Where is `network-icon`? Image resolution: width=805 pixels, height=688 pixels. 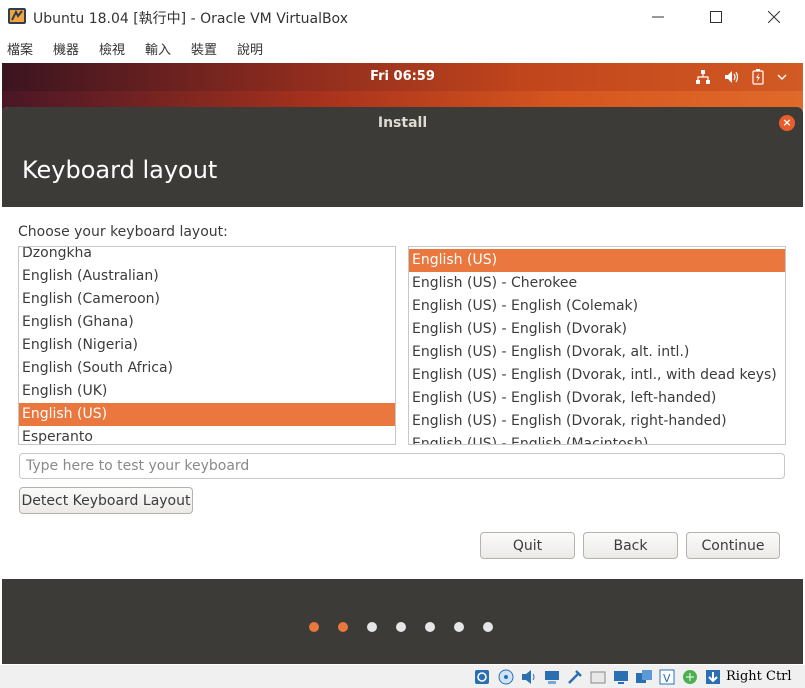 network-icon is located at coordinates (703, 77).